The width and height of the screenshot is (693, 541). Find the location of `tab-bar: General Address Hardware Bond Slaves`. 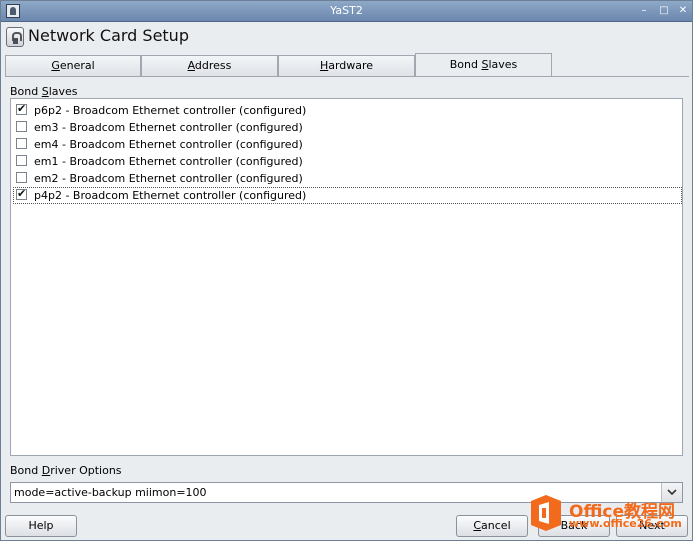

tab-bar: General Address Hardware Bond Slaves is located at coordinates (347, 65).